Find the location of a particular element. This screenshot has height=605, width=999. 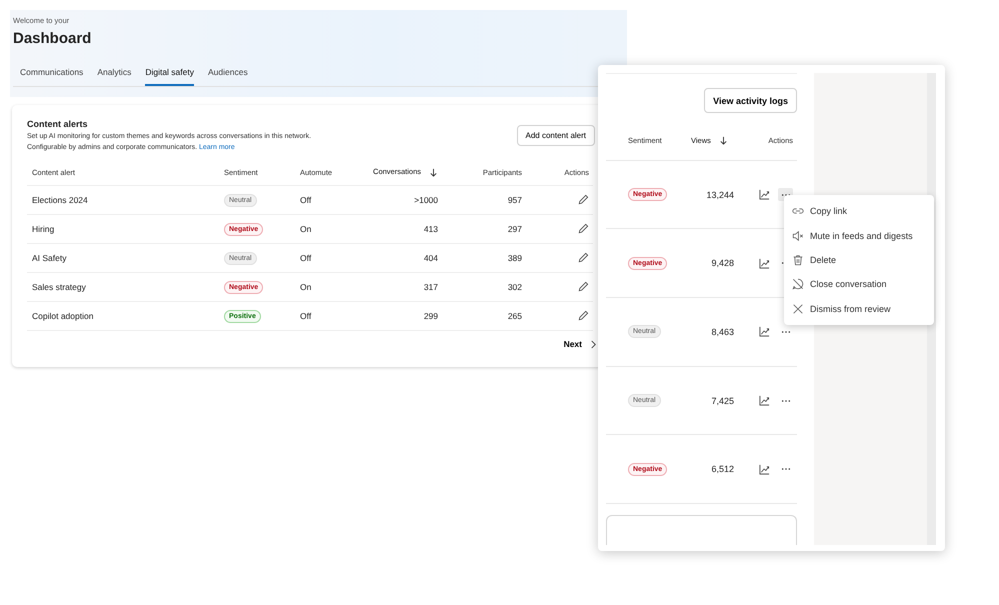

view-activity-logs-button: View activity logs is located at coordinates (750, 101).